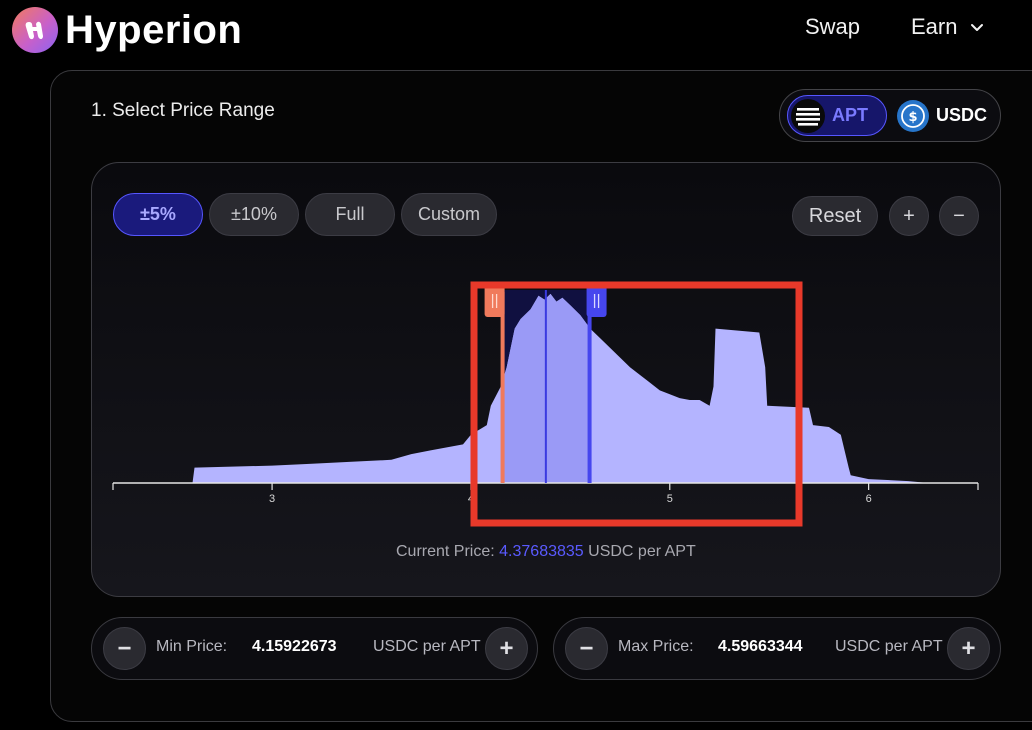  I want to click on max-price-input: 4.59663344, so click(762, 647).